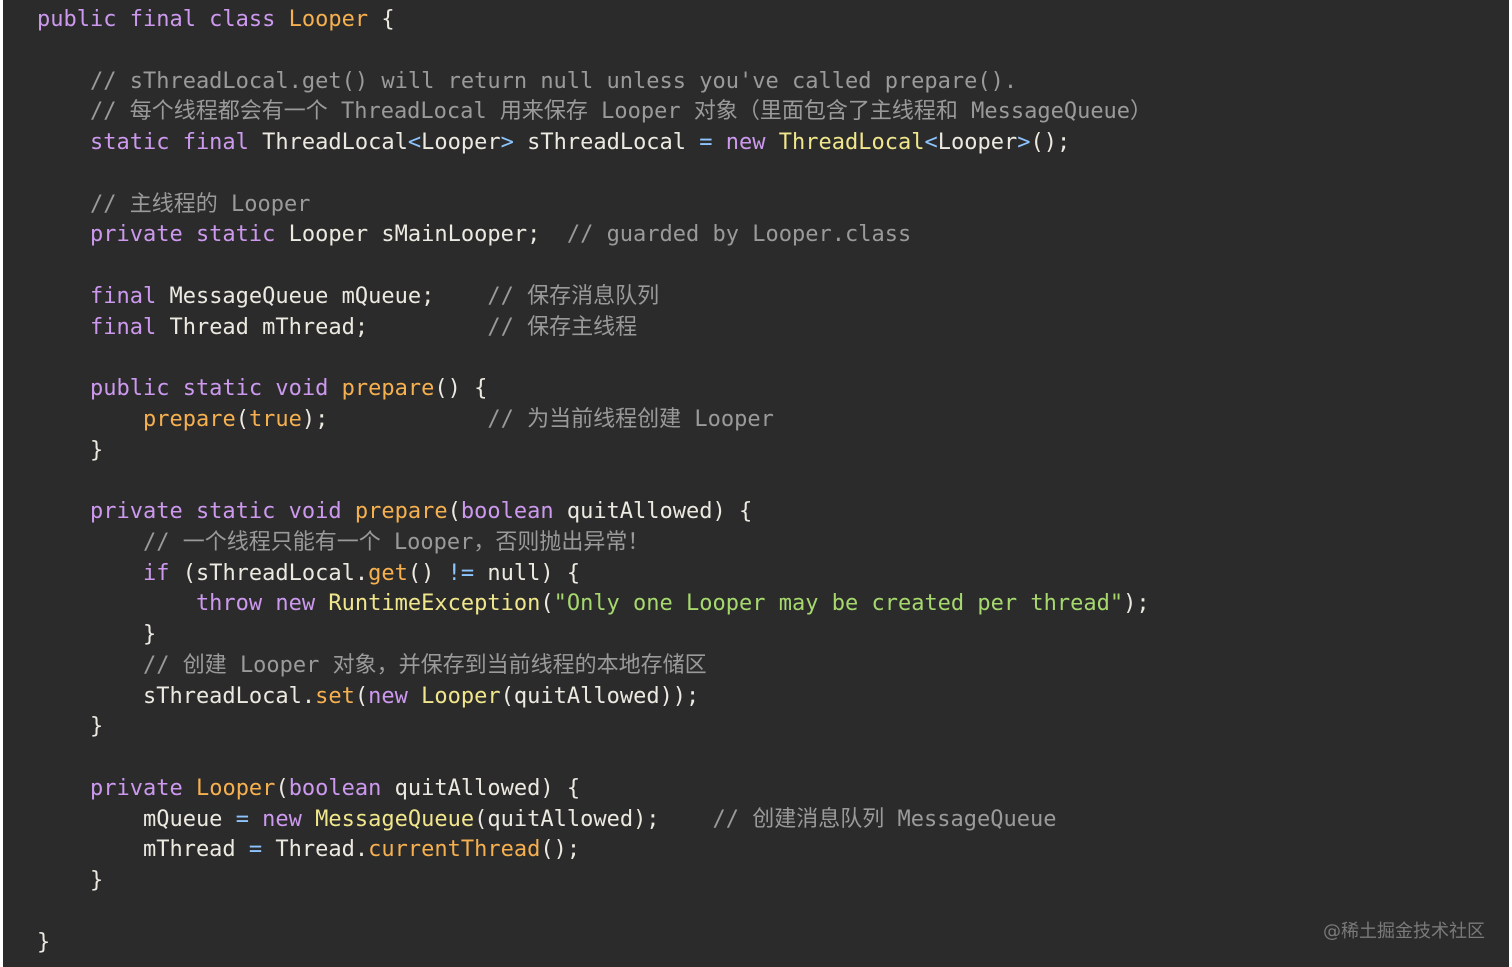 This screenshot has width=1512, height=967. What do you see at coordinates (630, 419) in the screenshot?
I see `code-token: // 为当前线程创建 Looper` at bounding box center [630, 419].